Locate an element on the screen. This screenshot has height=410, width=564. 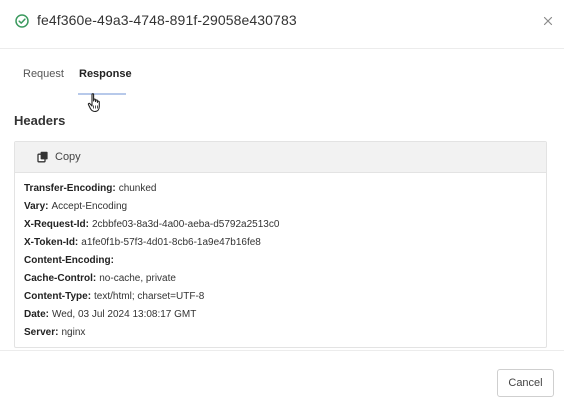
headers-heading: Headers is located at coordinates (40, 120).